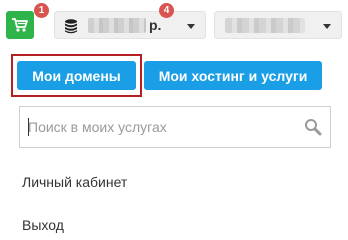 The image size is (348, 240). Describe the element at coordinates (166, 10) in the screenshot. I see `balance-notification-badge: 4` at that location.